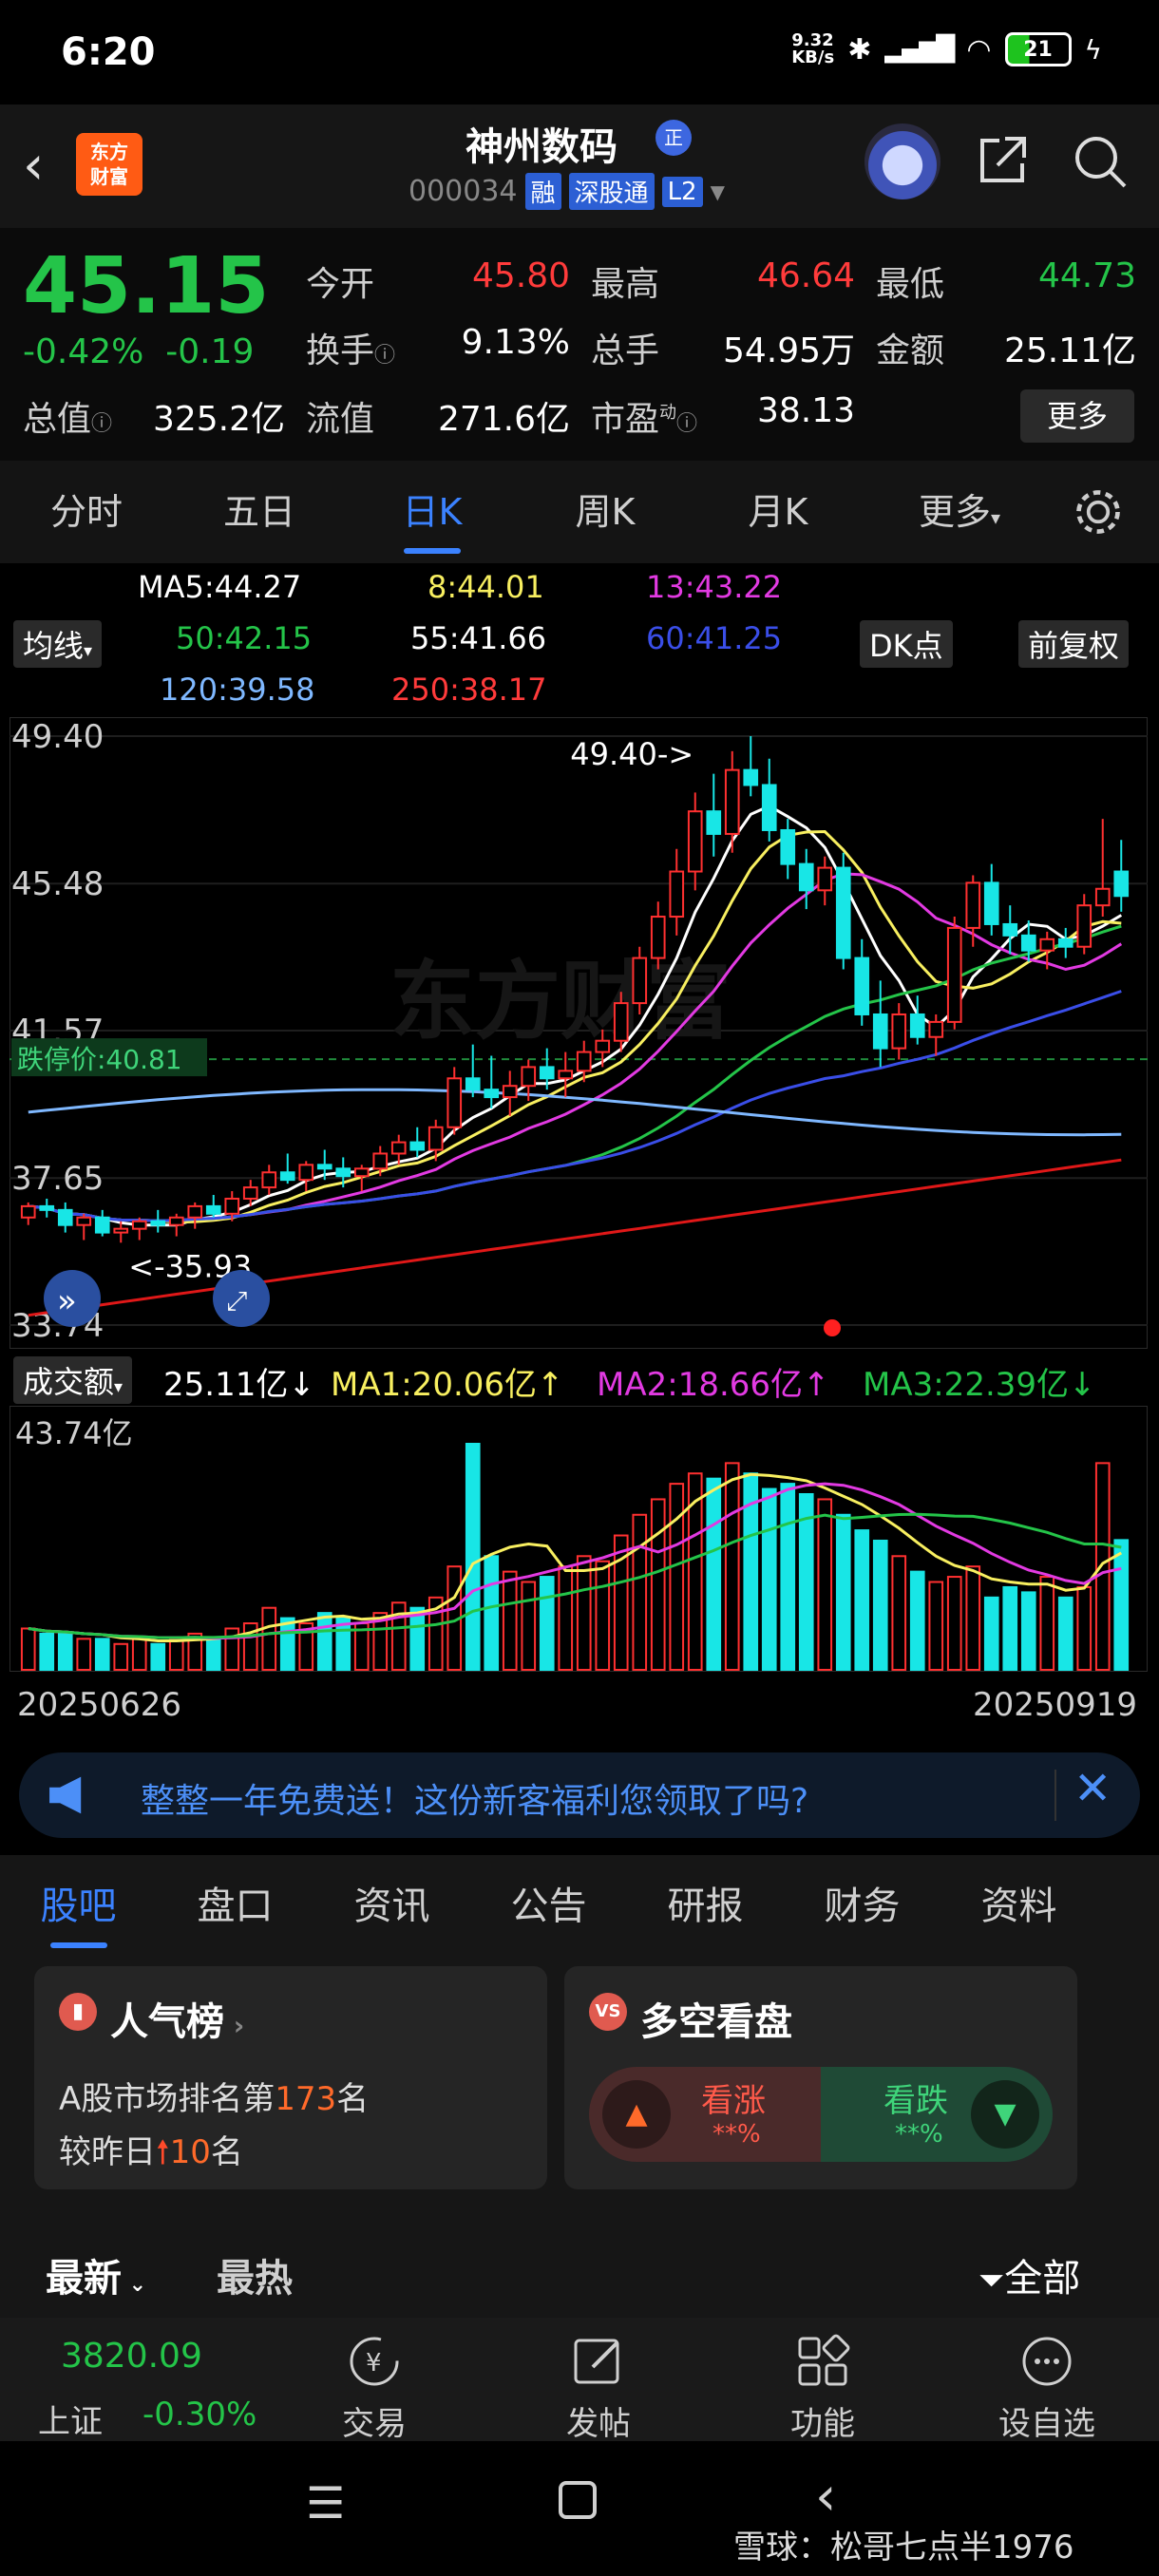 The image size is (1159, 2576). I want to click on open-value: 45.80, so click(520, 275).